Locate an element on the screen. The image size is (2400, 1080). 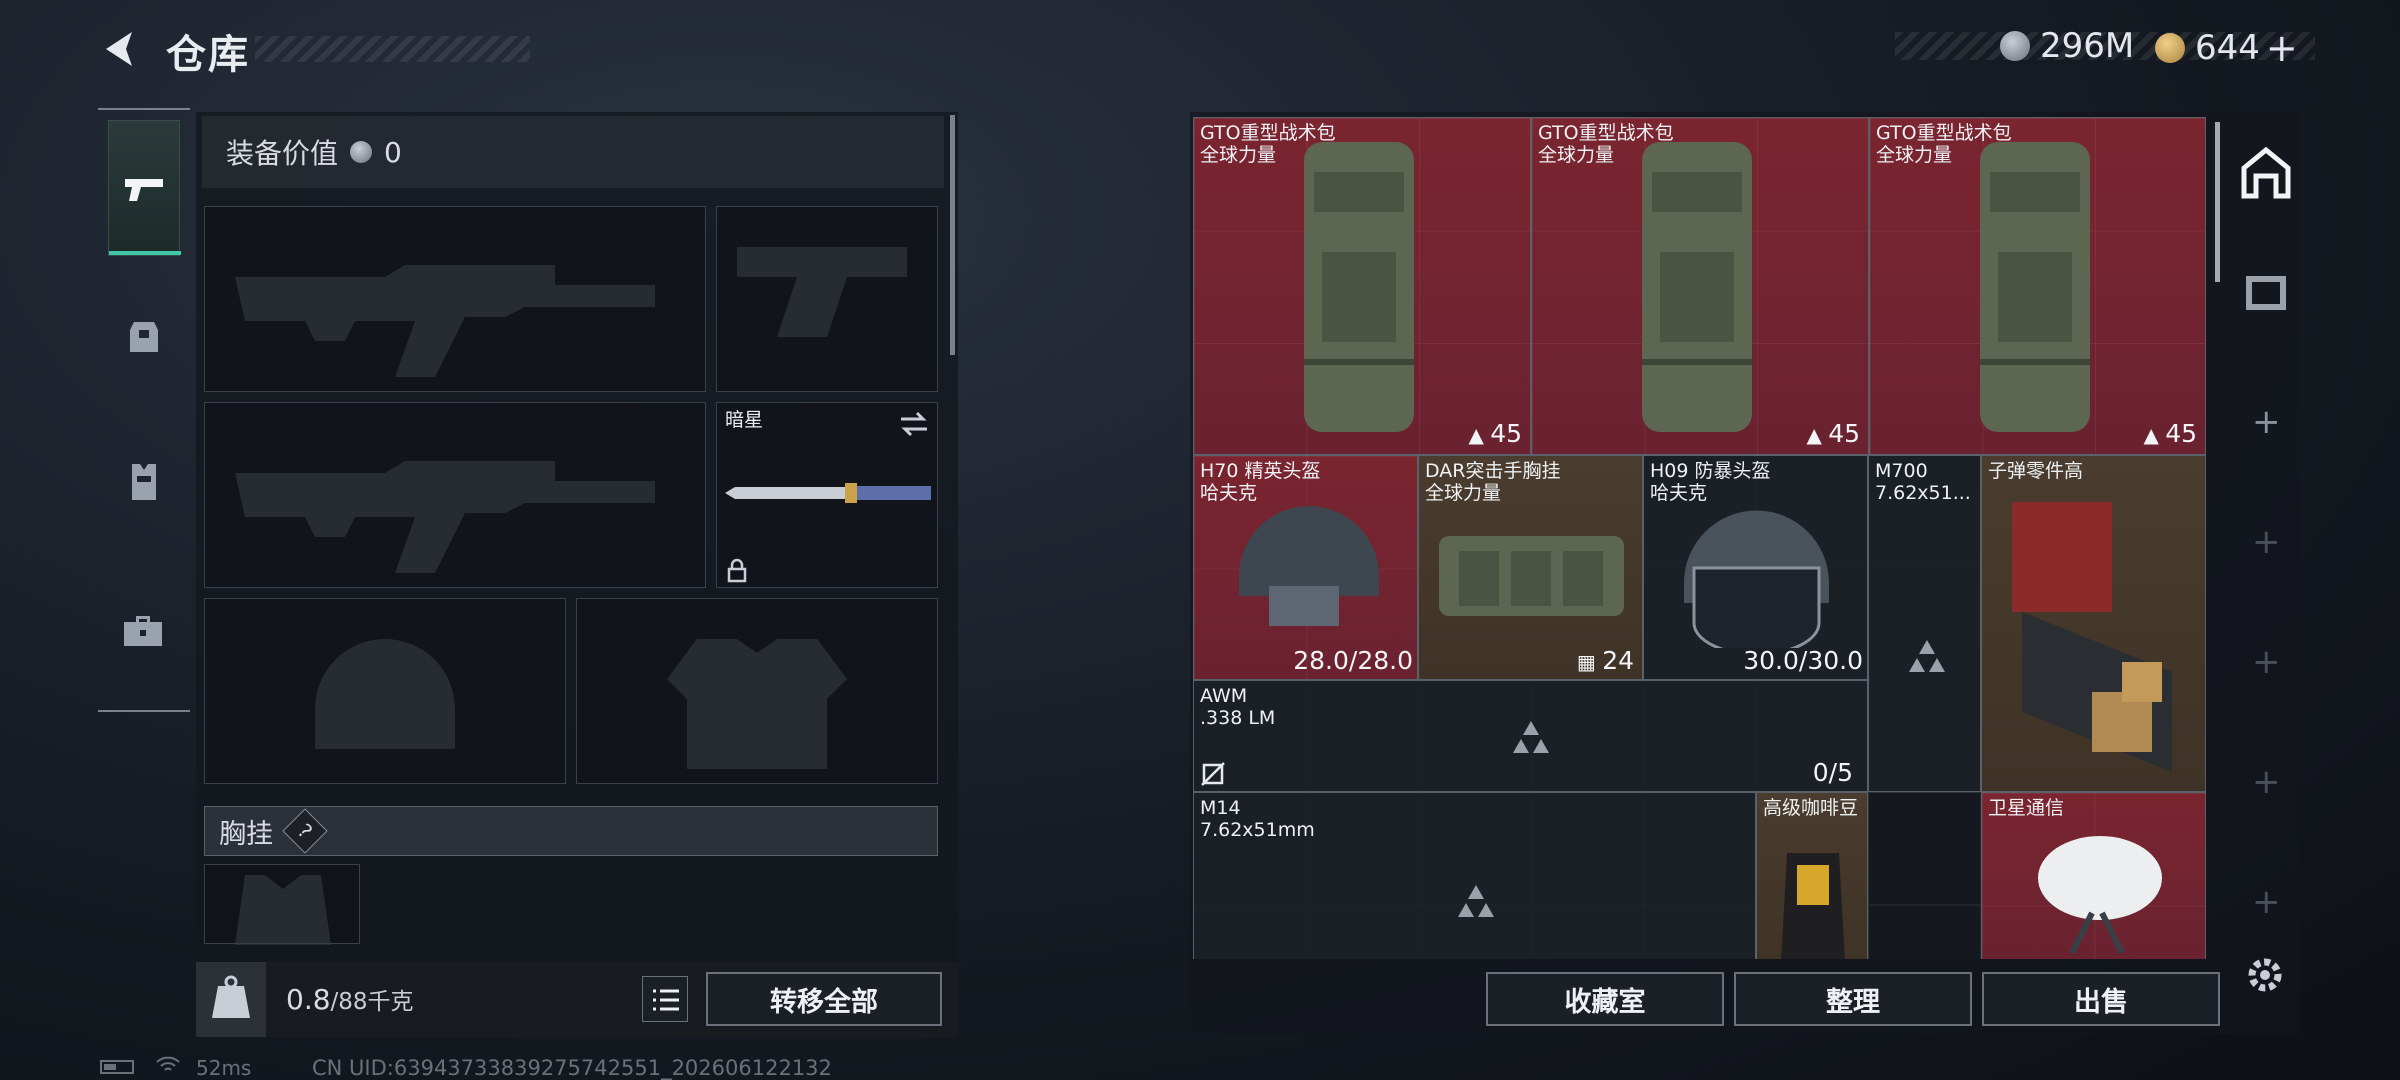
melee-slot: 暗星 is located at coordinates (827, 495).